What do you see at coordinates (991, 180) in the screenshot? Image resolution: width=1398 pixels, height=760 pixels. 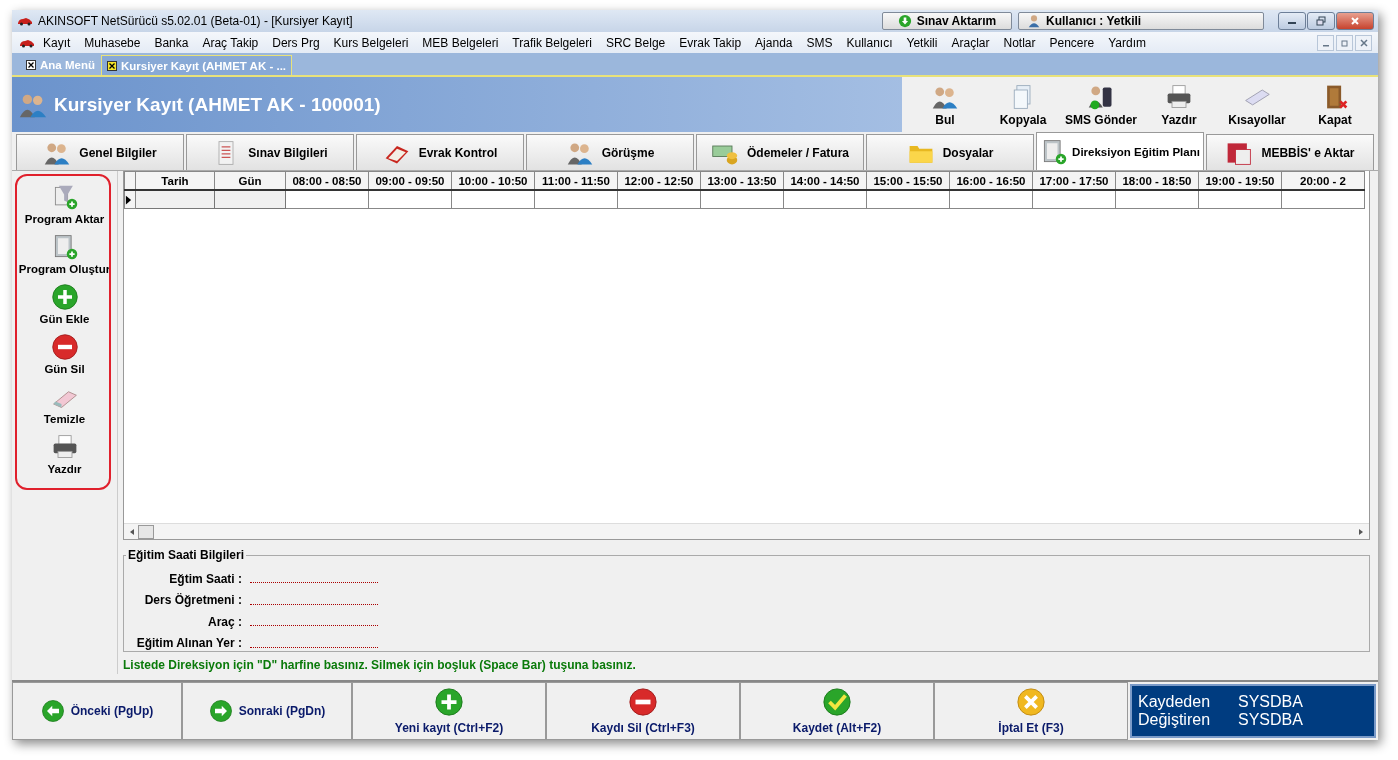 I see `column-header: 16:00 - 16:50` at bounding box center [991, 180].